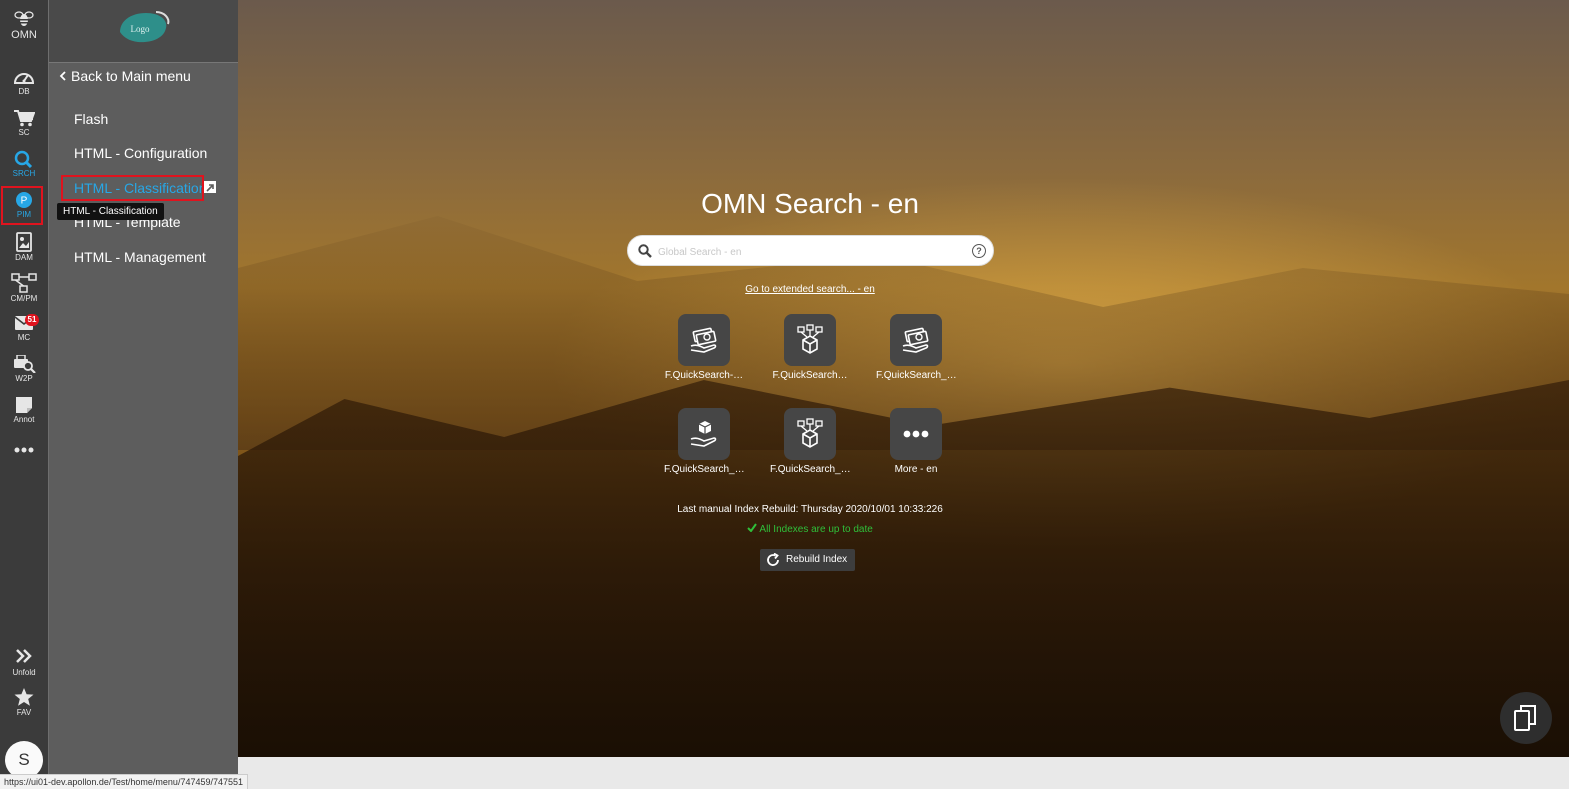 This screenshot has height=789, width=1569. What do you see at coordinates (810, 203) in the screenshot?
I see `page-title: OMN Search - en` at bounding box center [810, 203].